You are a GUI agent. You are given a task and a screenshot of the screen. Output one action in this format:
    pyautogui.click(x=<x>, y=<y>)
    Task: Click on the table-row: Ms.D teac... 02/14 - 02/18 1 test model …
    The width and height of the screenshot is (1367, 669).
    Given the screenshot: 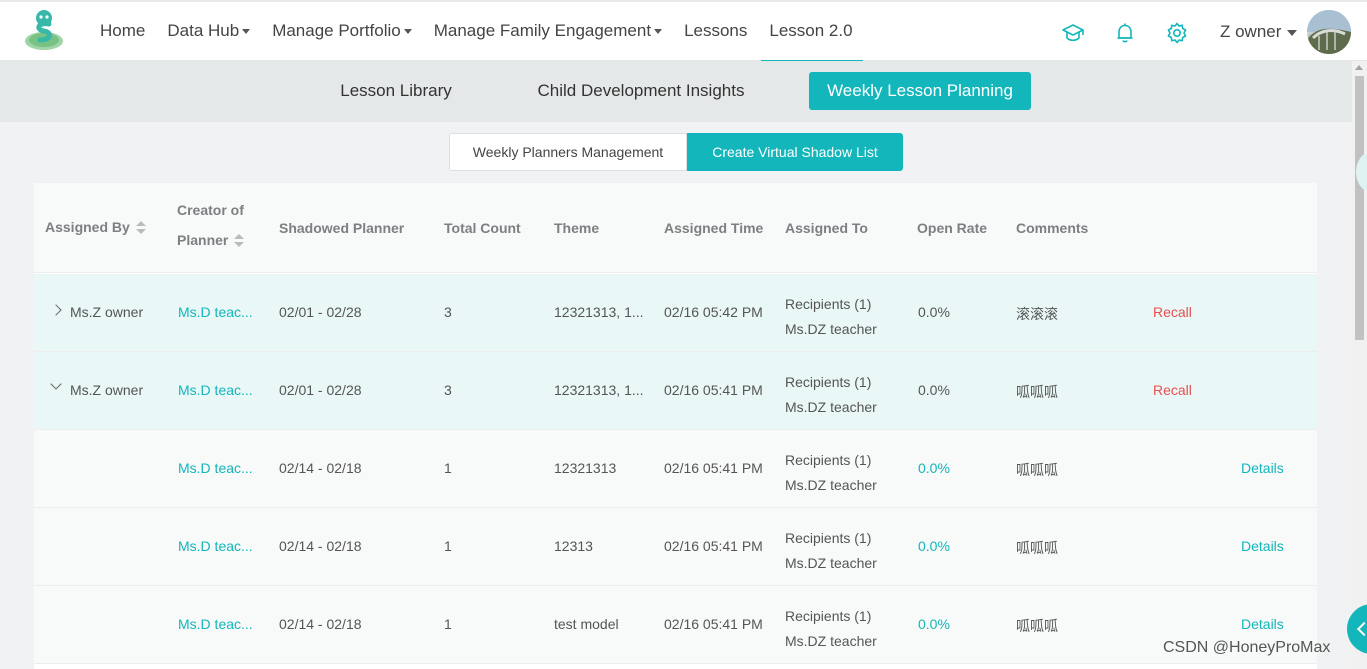 What is the action you would take?
    pyautogui.click(x=675, y=625)
    